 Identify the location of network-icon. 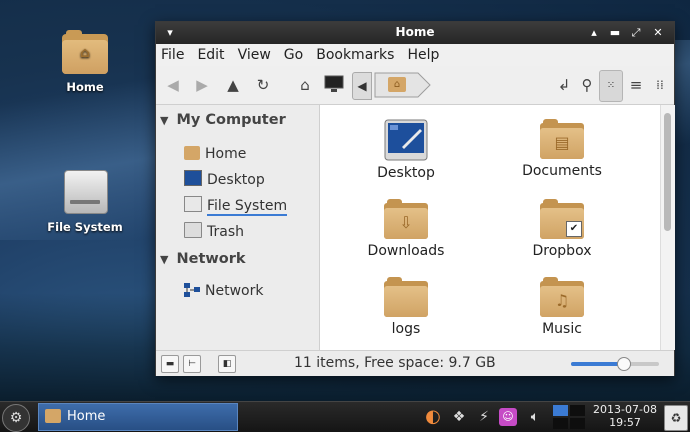
(192, 290).